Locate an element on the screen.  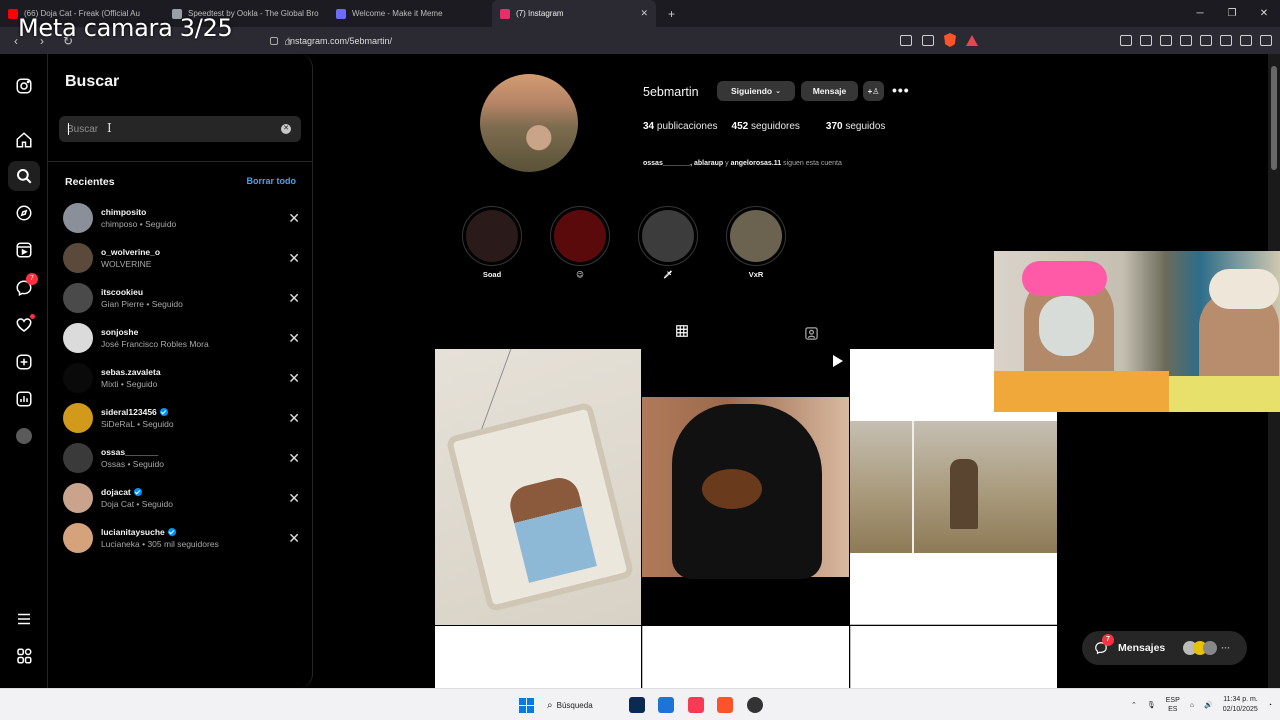
home-icon is located at coordinates (24, 140).